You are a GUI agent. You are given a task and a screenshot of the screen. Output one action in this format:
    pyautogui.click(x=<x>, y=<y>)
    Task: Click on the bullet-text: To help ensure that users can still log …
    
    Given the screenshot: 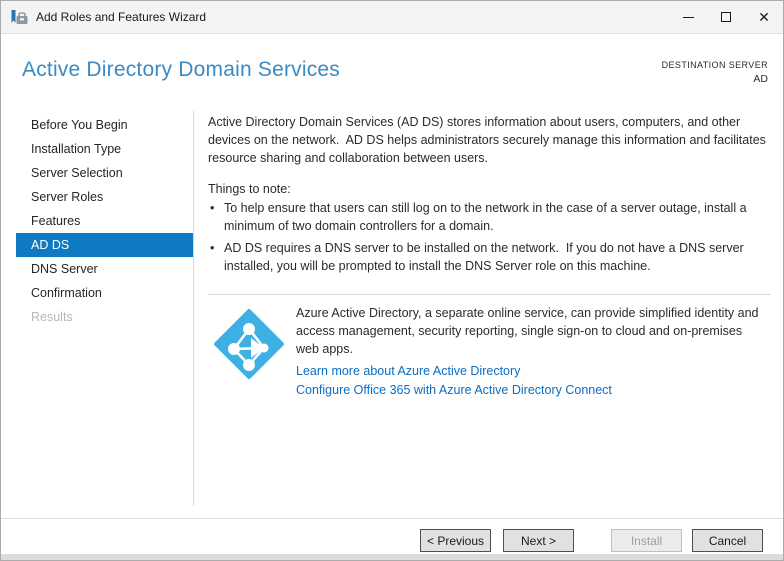 What is the action you would take?
    pyautogui.click(x=487, y=217)
    